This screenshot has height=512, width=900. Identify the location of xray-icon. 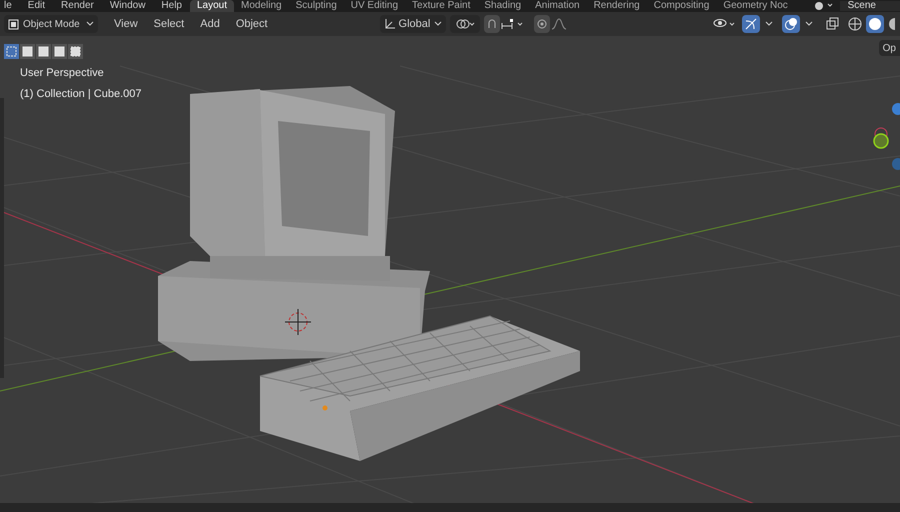
(833, 24).